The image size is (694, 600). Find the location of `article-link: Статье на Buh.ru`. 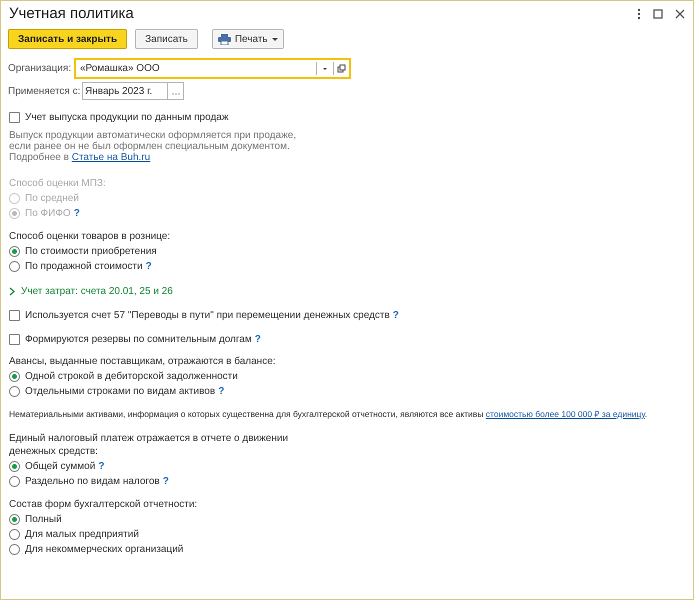

article-link: Статье на Buh.ru is located at coordinates (111, 157).